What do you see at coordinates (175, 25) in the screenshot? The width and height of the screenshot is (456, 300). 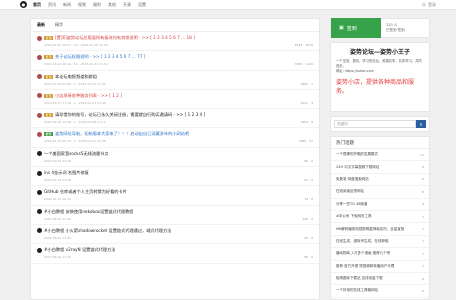 I see `topic-tabs: 最新 精华` at bounding box center [175, 25].